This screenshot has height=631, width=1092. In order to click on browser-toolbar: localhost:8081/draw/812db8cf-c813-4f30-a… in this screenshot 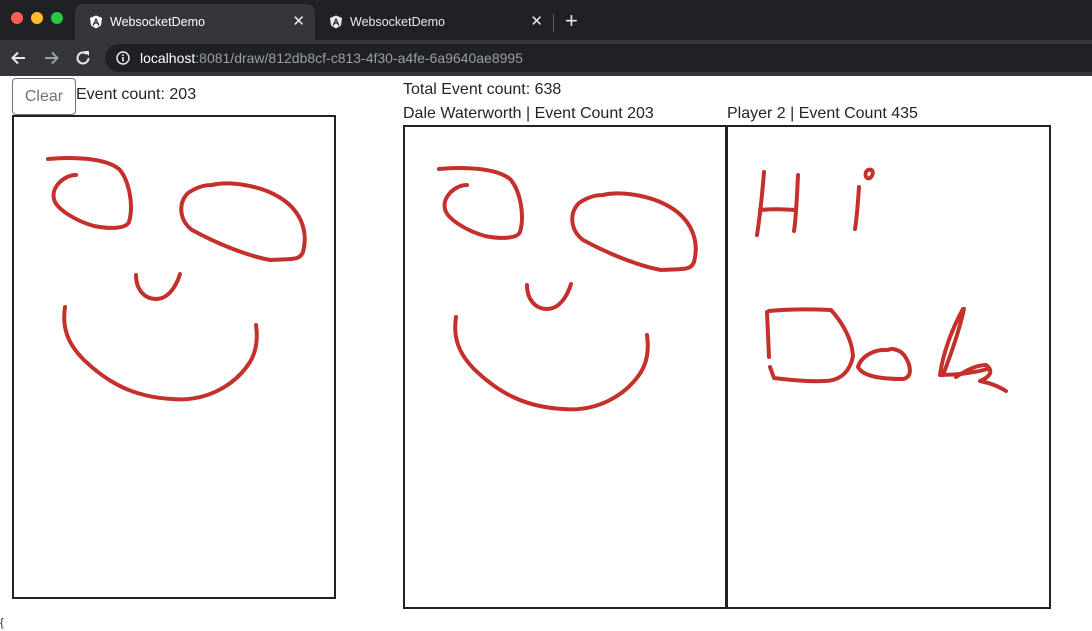, I will do `click(546, 58)`.